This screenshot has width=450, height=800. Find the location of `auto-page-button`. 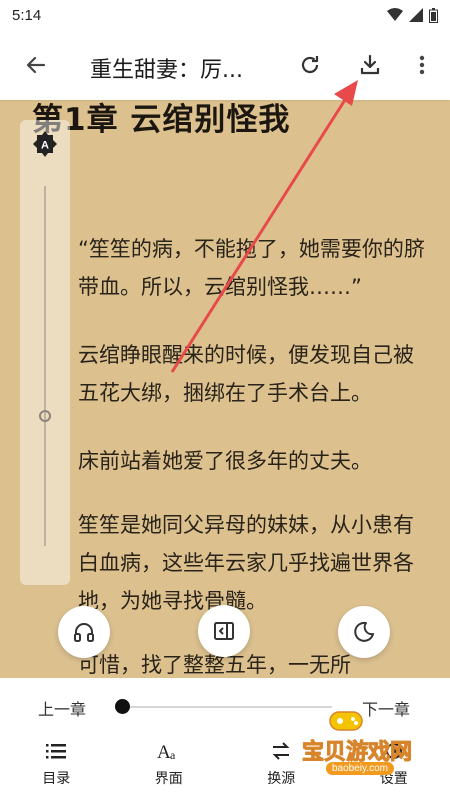

auto-page-button is located at coordinates (224, 631).